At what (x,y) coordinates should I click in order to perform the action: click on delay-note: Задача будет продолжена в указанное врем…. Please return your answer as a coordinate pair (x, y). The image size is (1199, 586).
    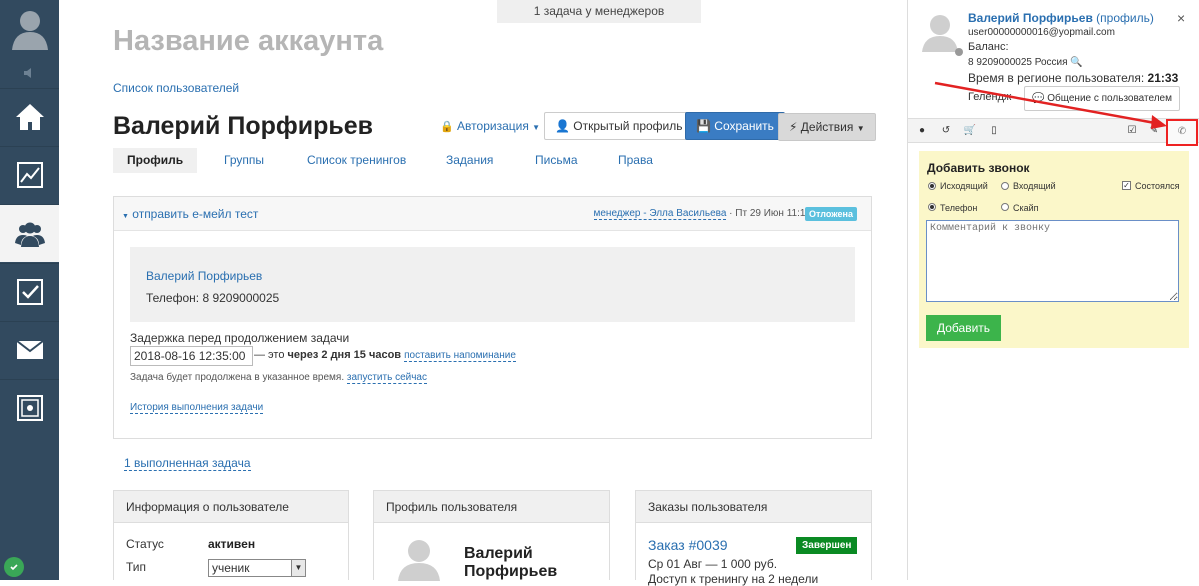
    Looking at the image, I should click on (278, 378).